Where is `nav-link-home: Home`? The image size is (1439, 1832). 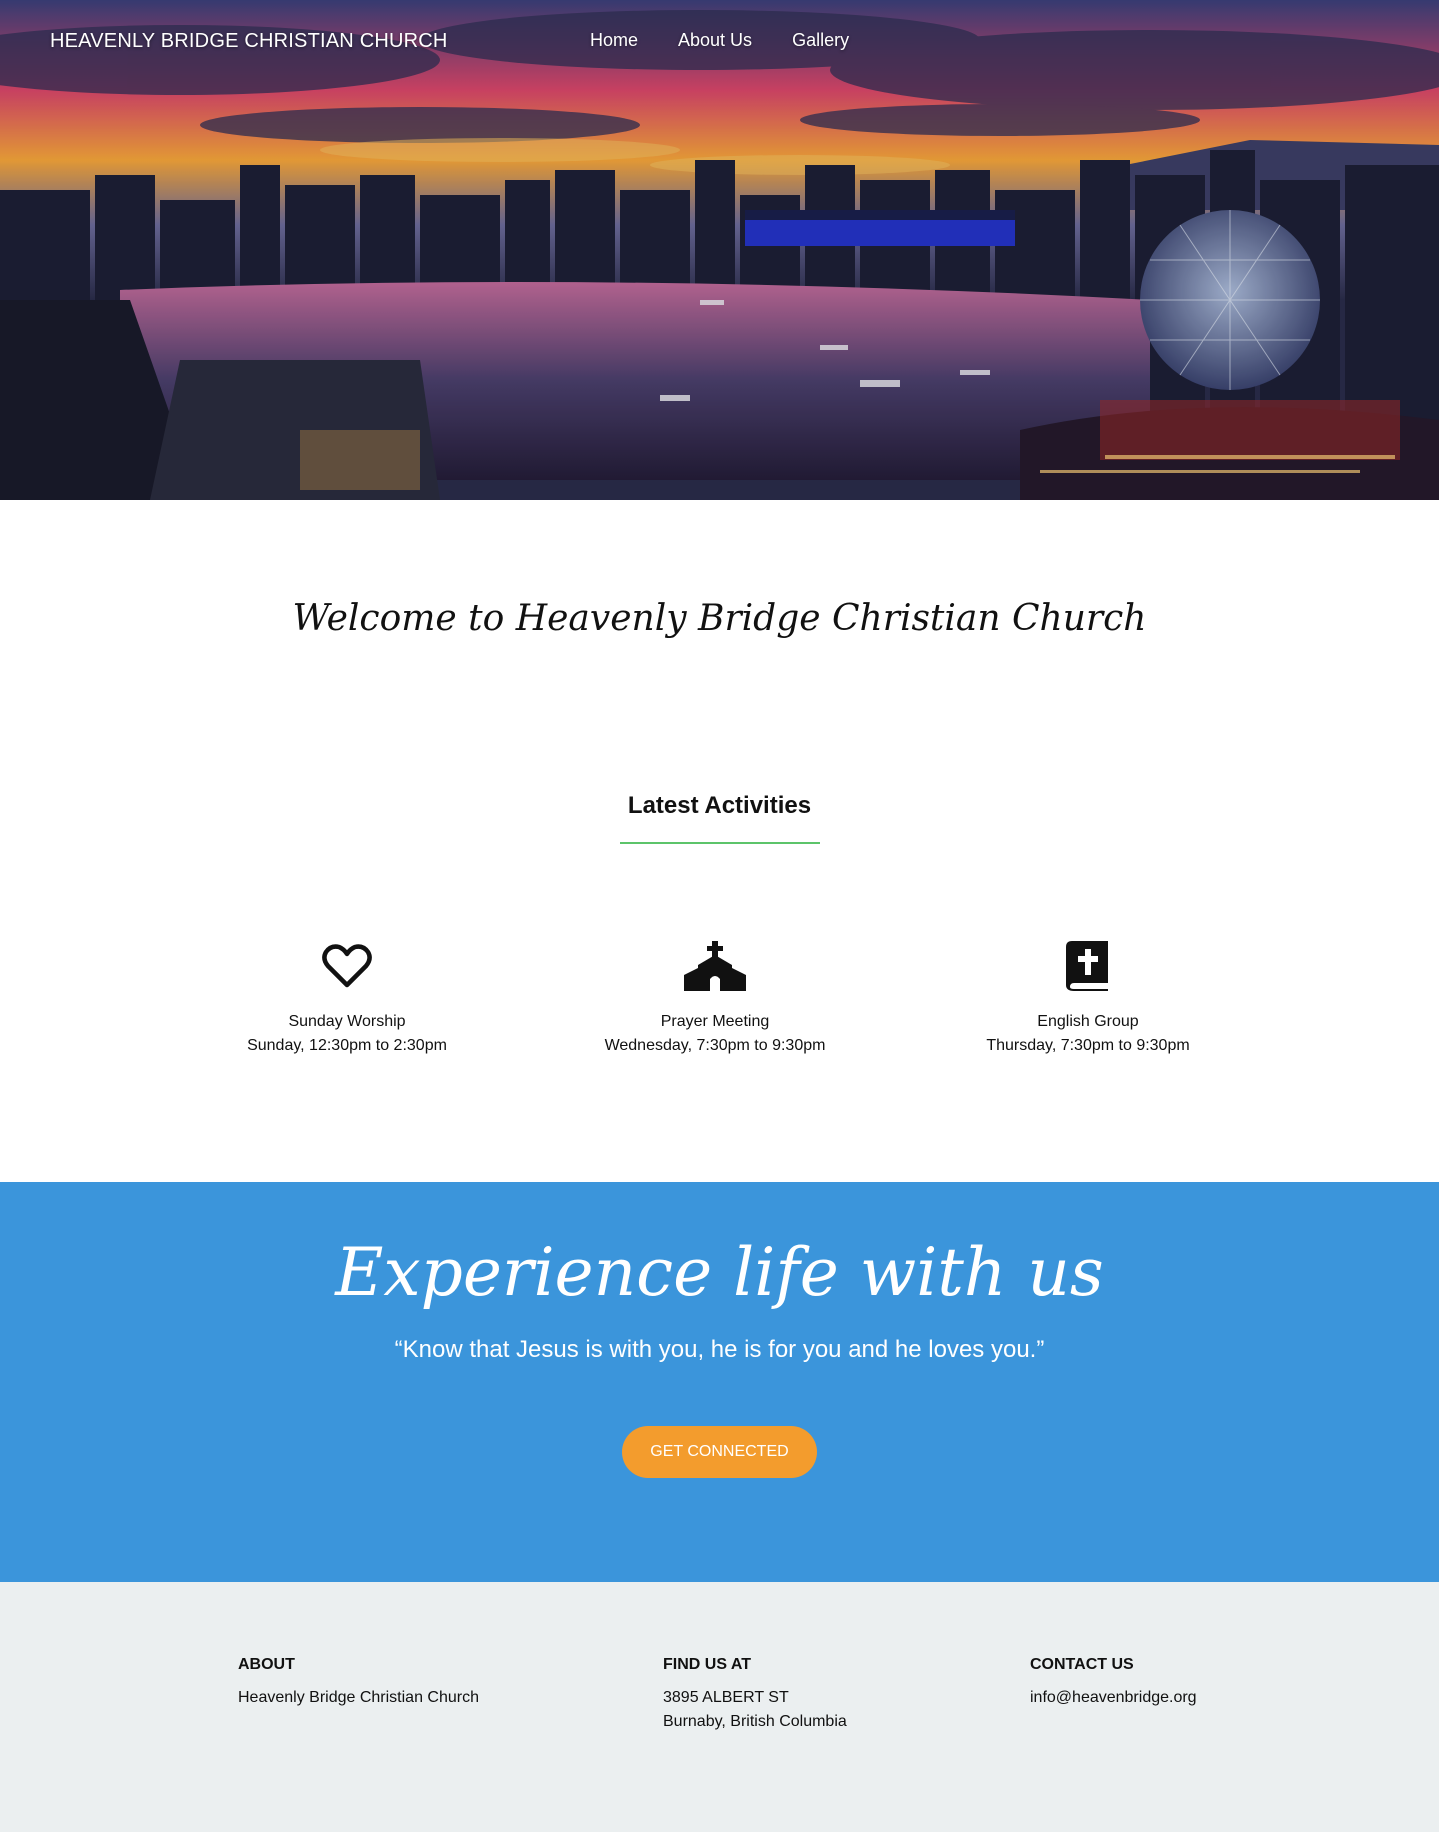
nav-link-home: Home is located at coordinates (614, 40).